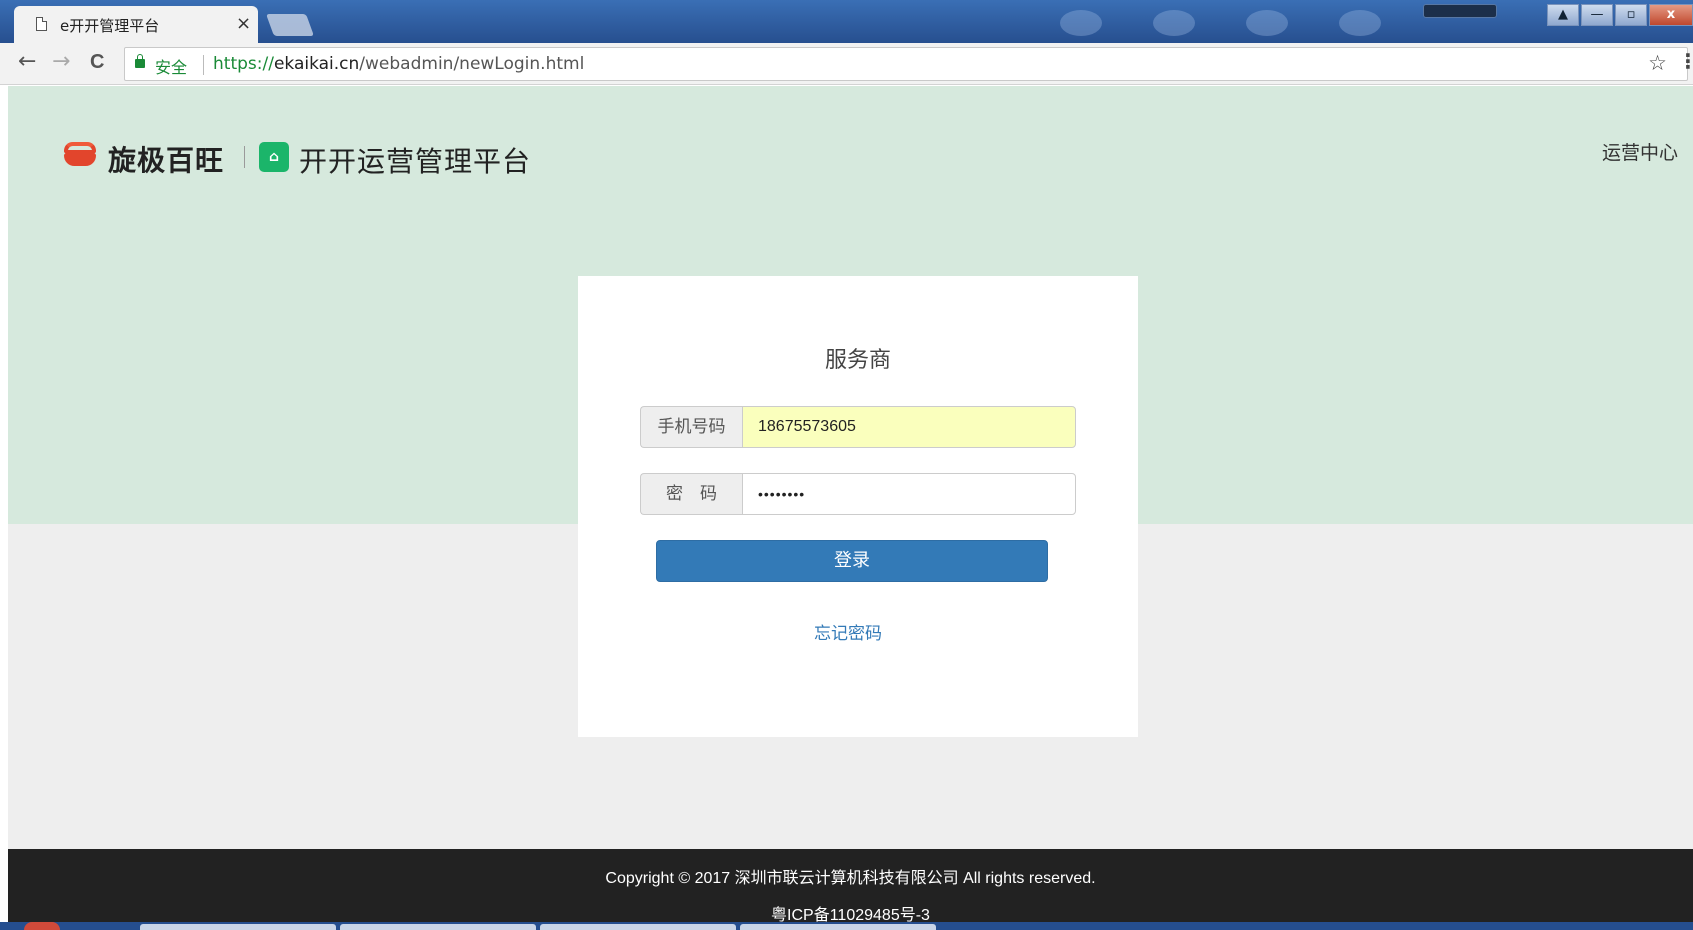 This screenshot has height=930, width=1693. I want to click on new-tab-button, so click(290, 25).